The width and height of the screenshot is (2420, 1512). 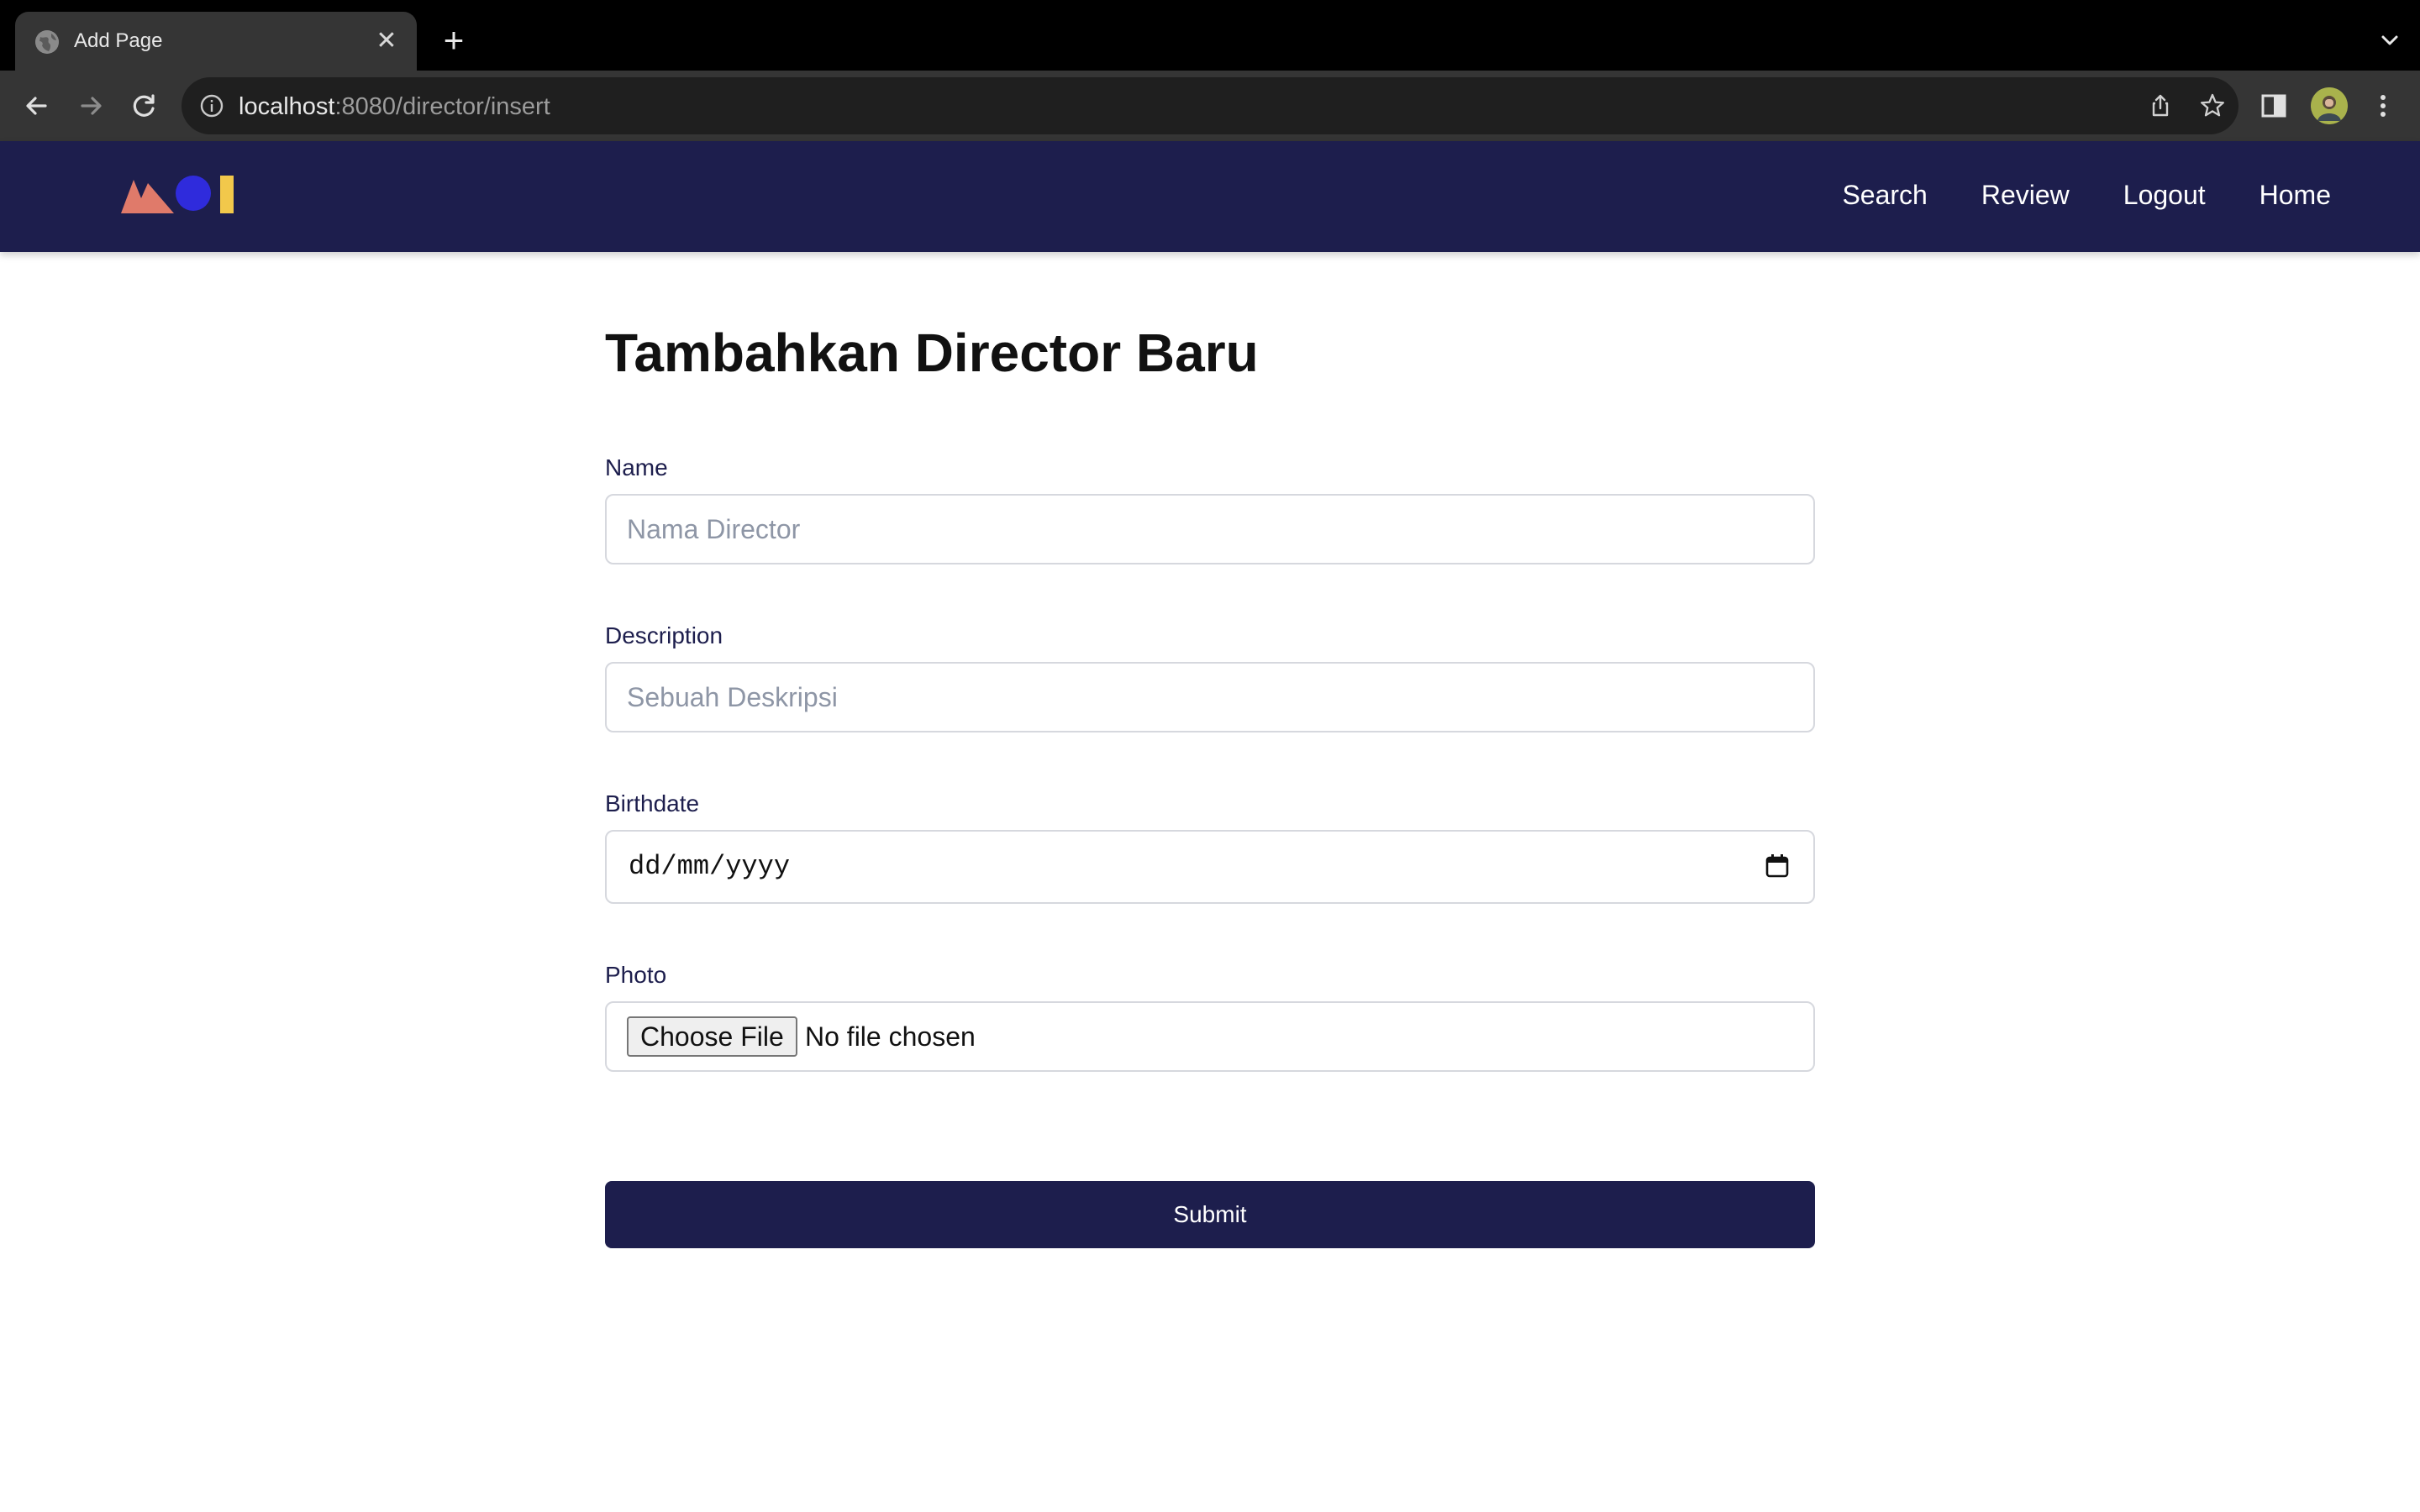 What do you see at coordinates (891, 1036) in the screenshot?
I see `no-file-chosen-text: No file chosen` at bounding box center [891, 1036].